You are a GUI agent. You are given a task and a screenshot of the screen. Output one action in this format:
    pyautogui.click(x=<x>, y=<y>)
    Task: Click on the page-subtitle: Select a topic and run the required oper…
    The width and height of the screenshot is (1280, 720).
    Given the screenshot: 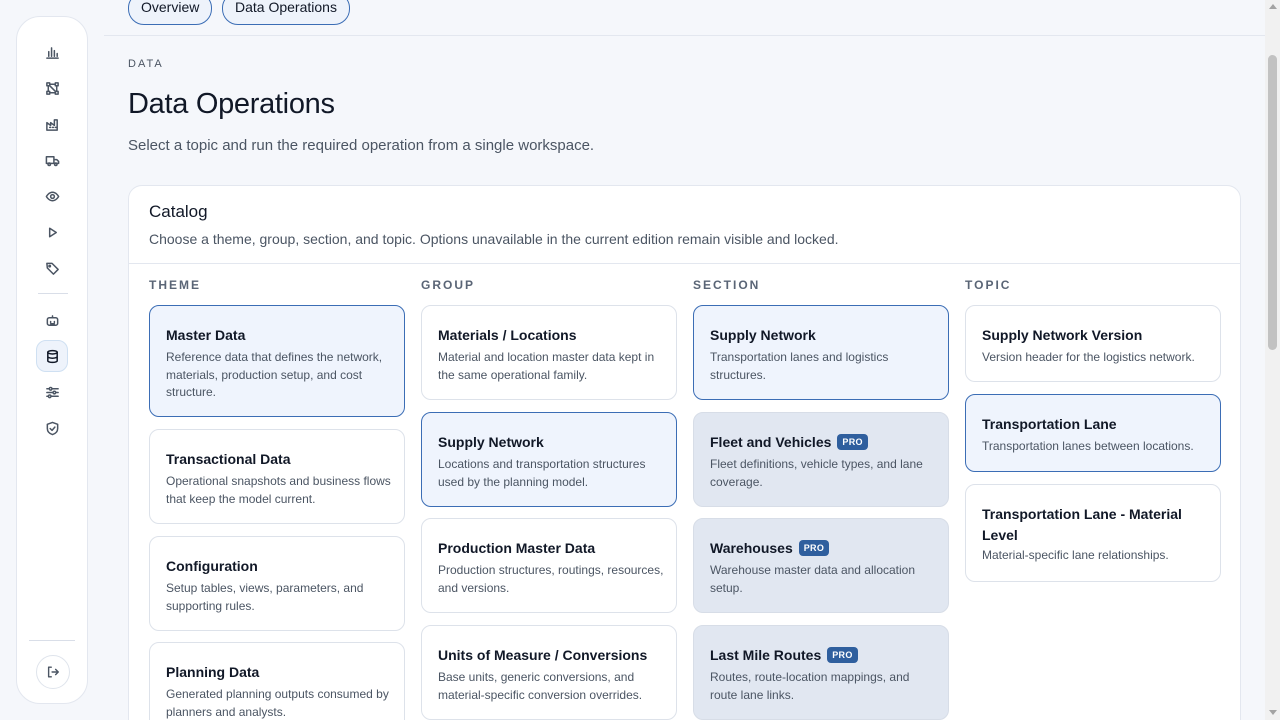 What is the action you would take?
    pyautogui.click(x=361, y=145)
    